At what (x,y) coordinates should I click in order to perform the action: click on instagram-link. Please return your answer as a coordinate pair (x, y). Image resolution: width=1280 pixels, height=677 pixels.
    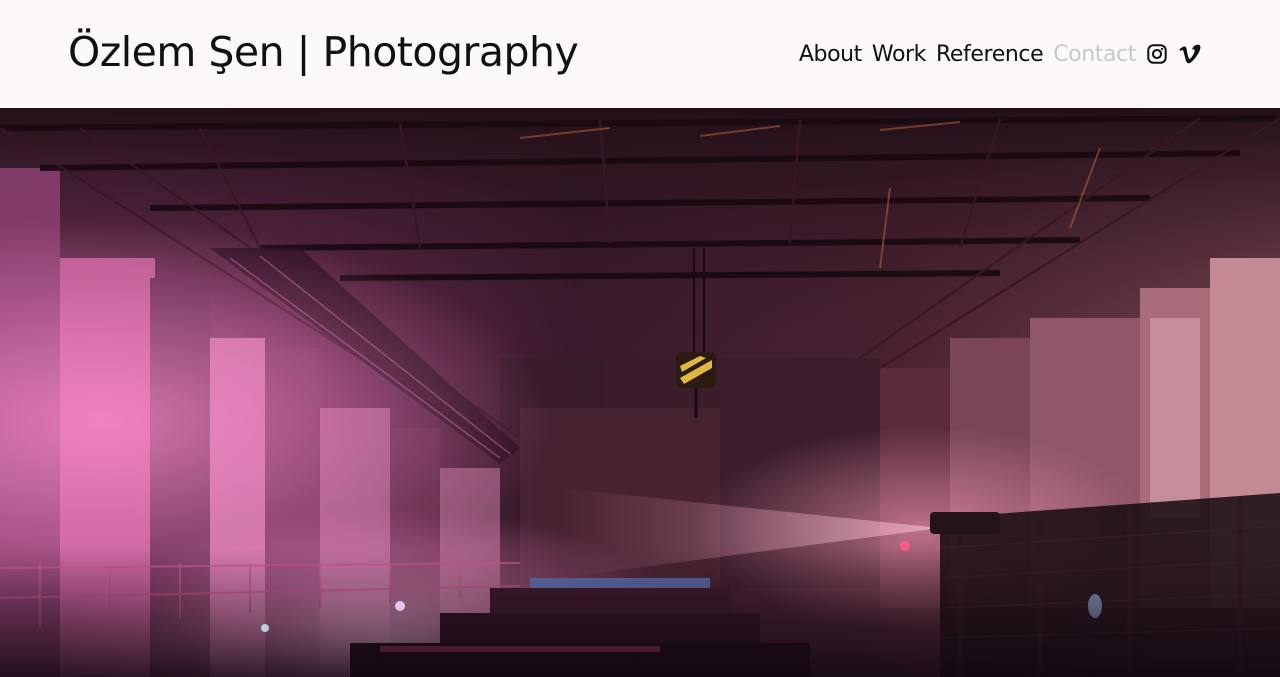
    Looking at the image, I should click on (1157, 54).